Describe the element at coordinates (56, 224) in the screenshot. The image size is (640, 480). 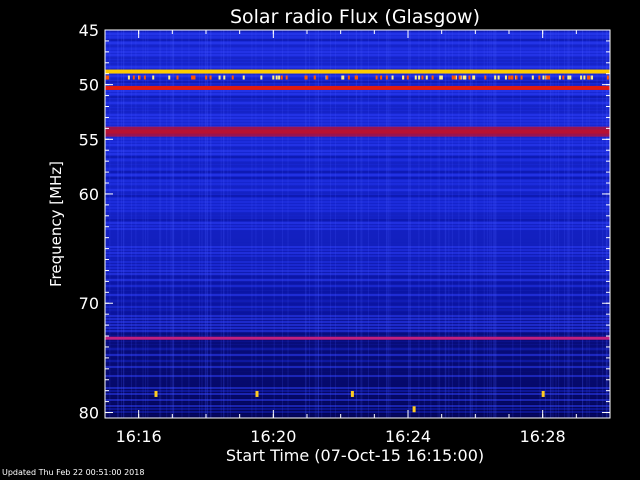
I see `y-axis-label: Frequency [MHz]` at that location.